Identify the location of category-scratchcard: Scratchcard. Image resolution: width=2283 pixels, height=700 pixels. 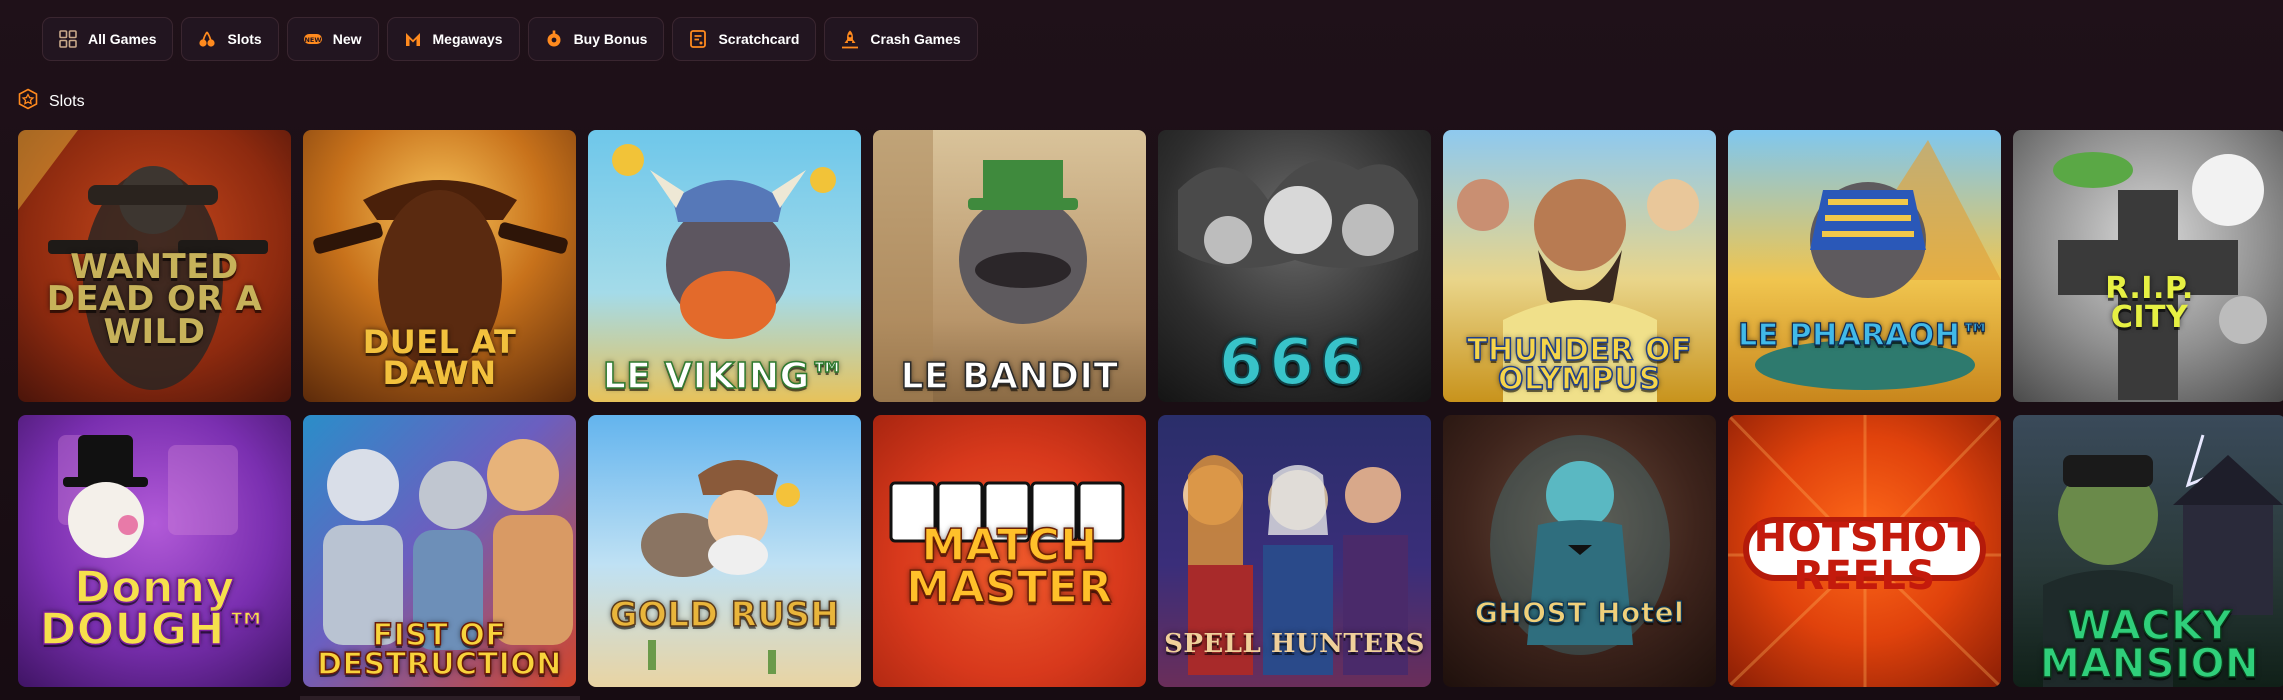
(744, 39).